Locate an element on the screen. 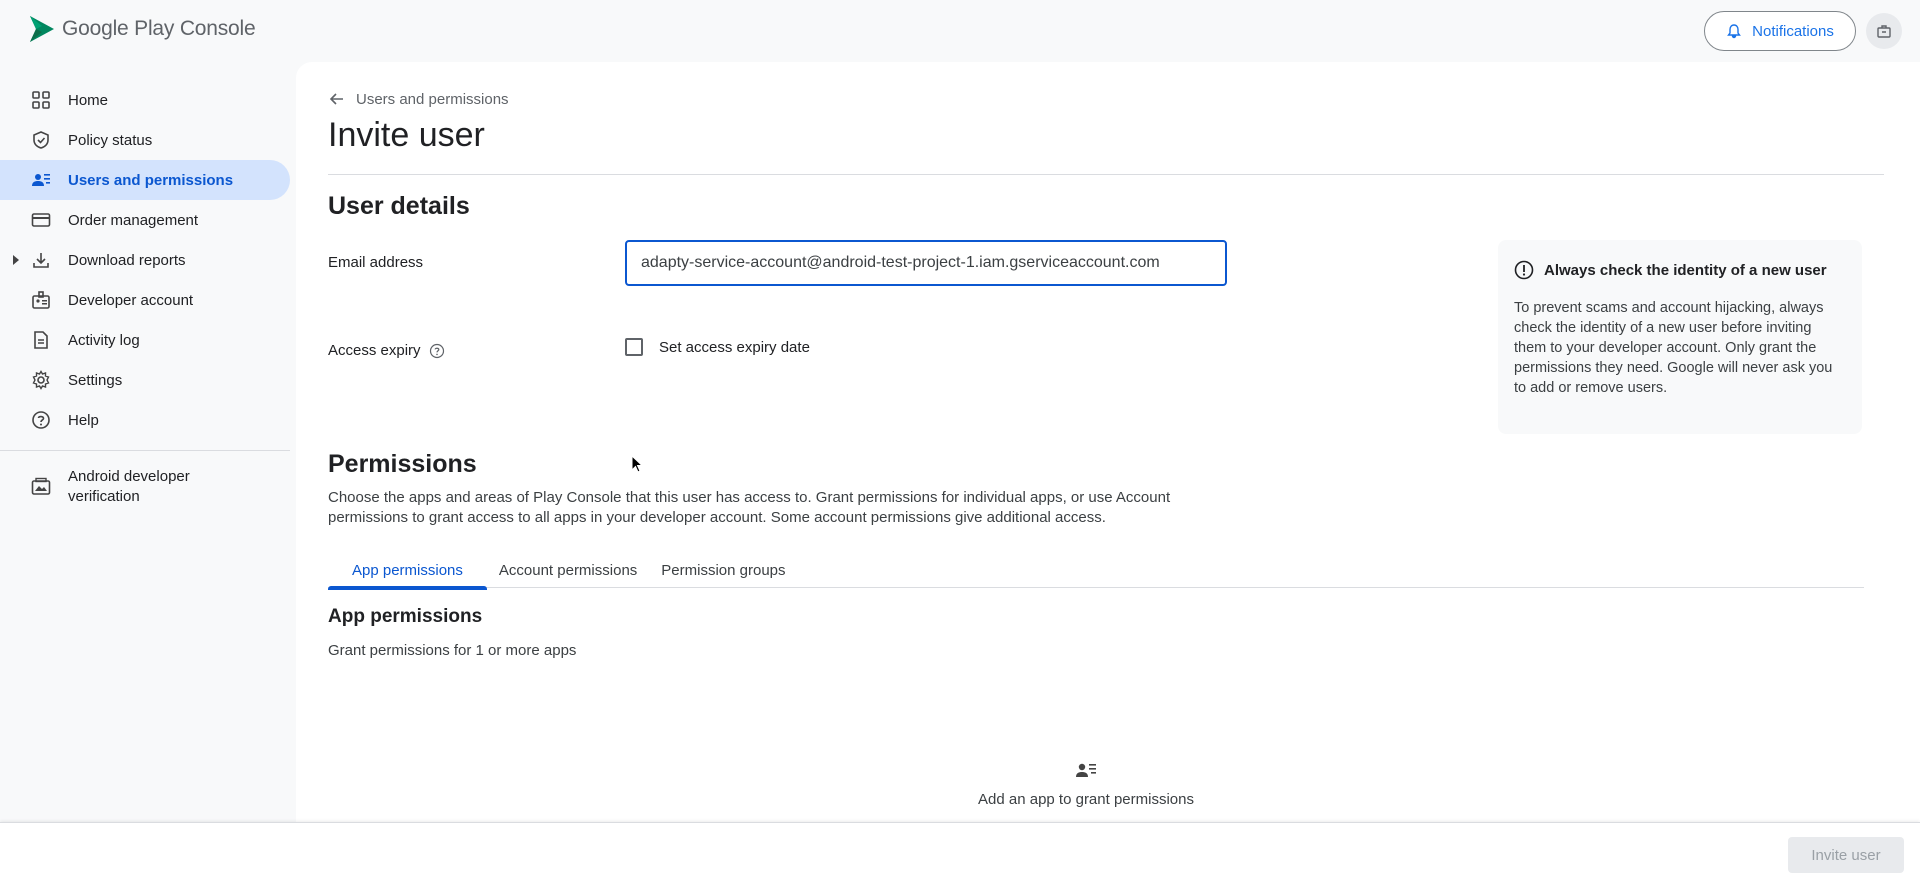  logo-text: Google Play Console is located at coordinates (159, 28).